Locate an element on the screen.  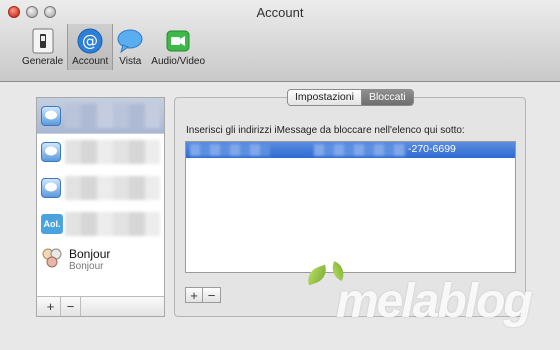
toolbar-label: Vista is located at coordinates (130, 61).